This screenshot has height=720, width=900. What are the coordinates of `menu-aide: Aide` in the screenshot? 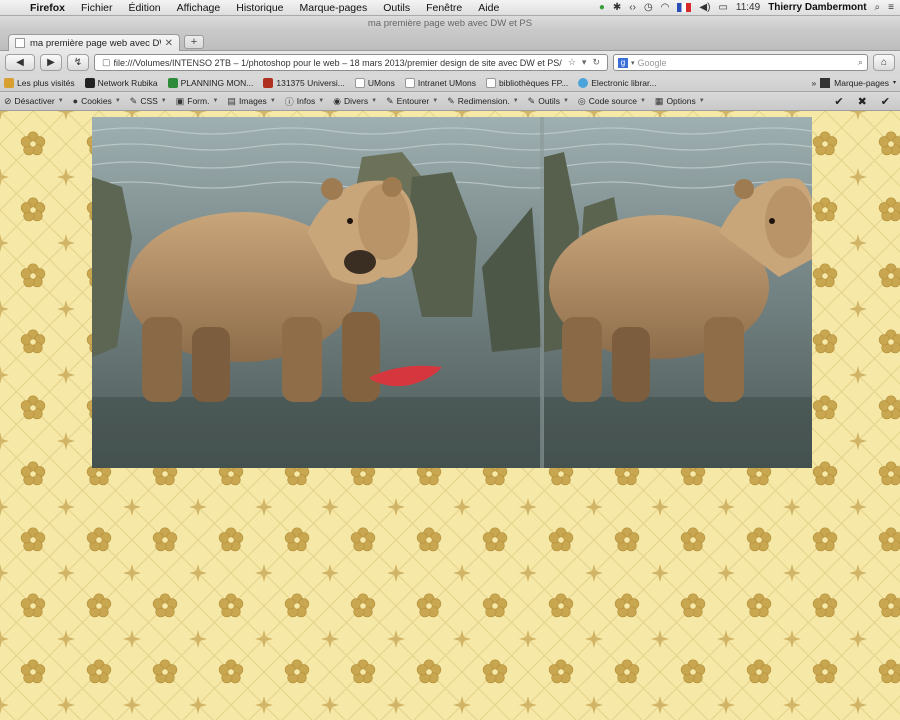 It's located at (488, 8).